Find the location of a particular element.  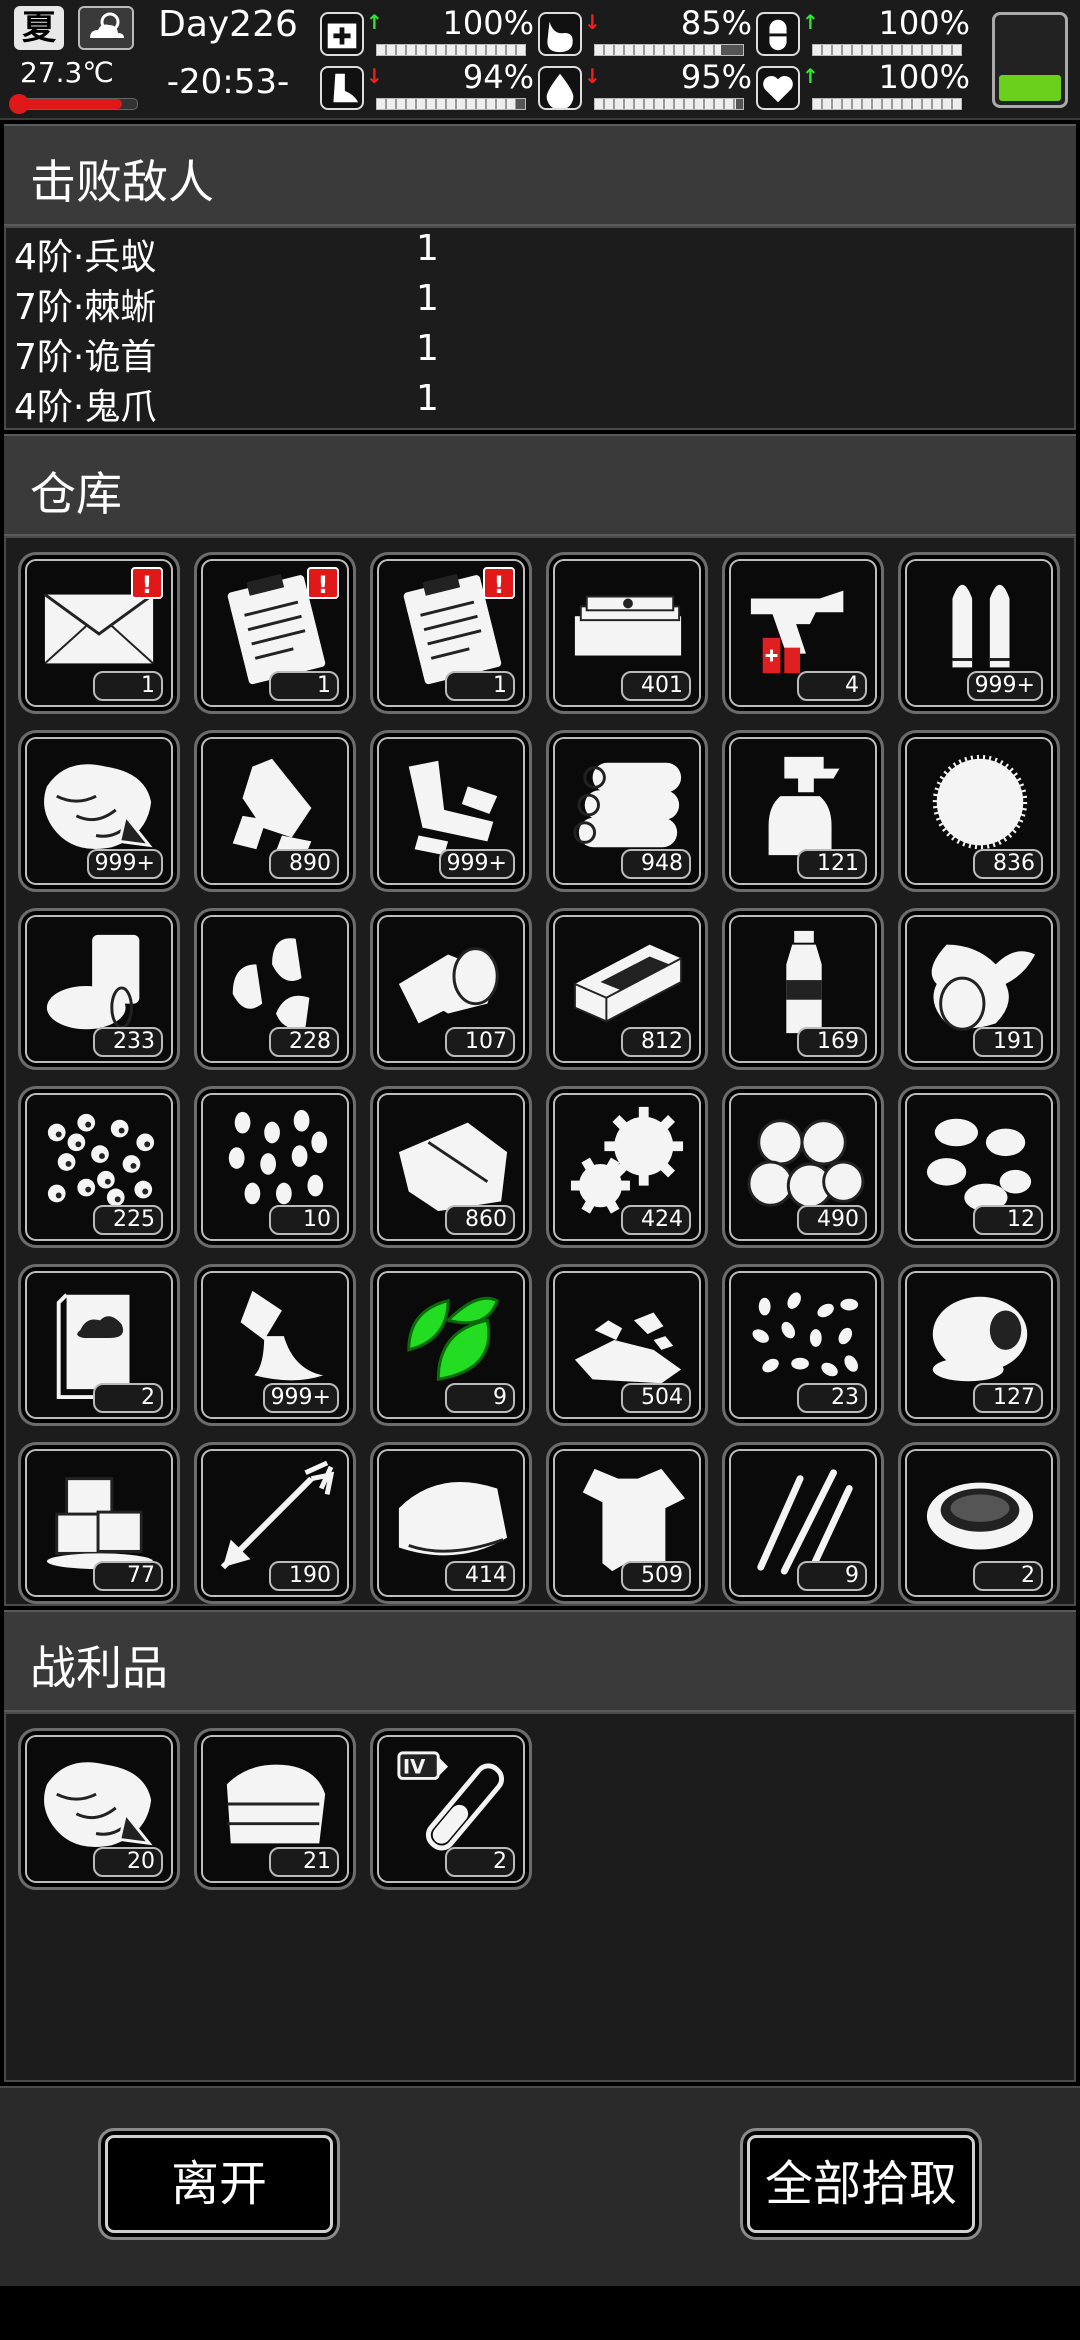

scrap-metal-icon is located at coordinates (453, 808).